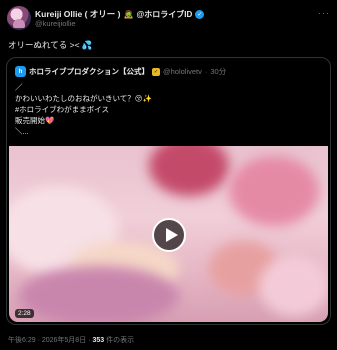 The height and width of the screenshot is (350, 337). Describe the element at coordinates (50, 45) in the screenshot. I see `tweet-text: オリーぬれてる >< 💦` at that location.